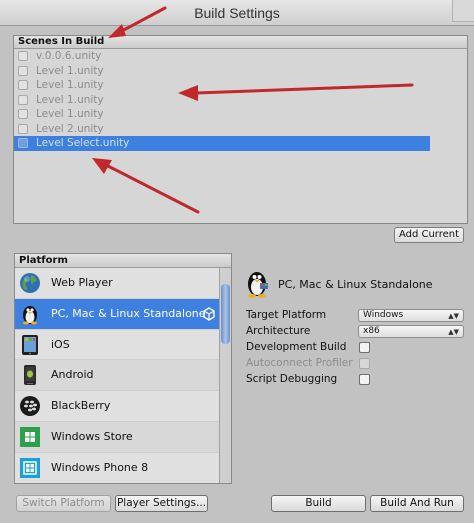 This screenshot has width=474, height=523. I want to click on target-platform-row: Target Platform Windows ▲▼, so click(355, 315).